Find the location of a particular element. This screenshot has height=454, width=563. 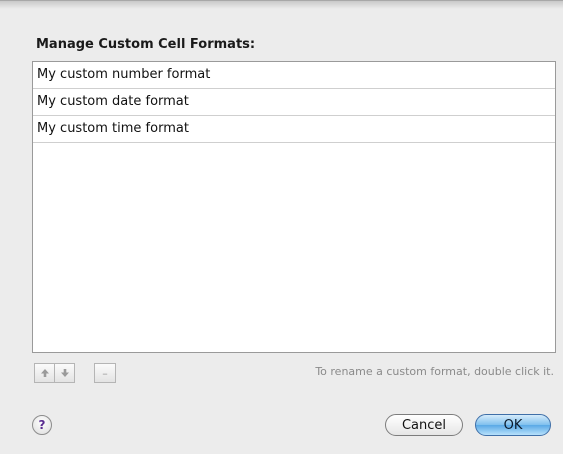

help-button: ? is located at coordinates (42, 425).